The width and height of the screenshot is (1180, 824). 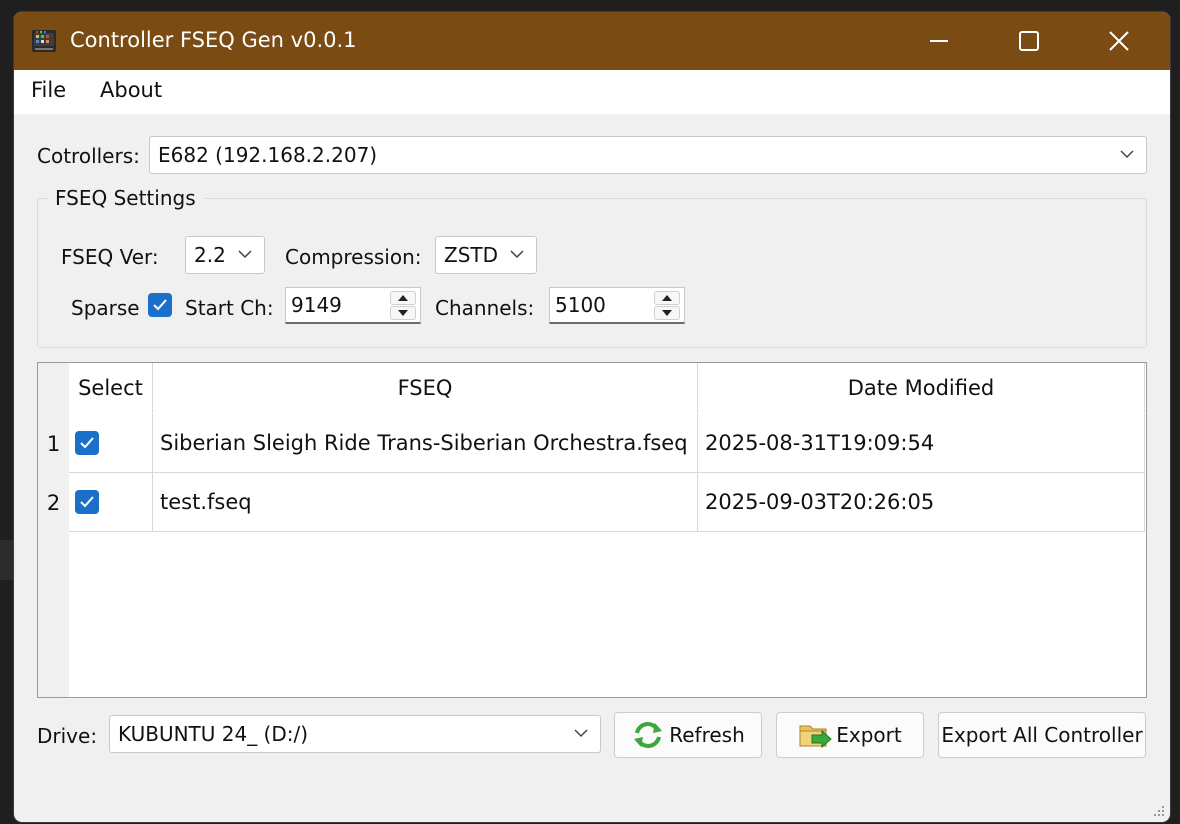 I want to click on export-all-controller-button: Export All Controller, so click(x=1042, y=735).